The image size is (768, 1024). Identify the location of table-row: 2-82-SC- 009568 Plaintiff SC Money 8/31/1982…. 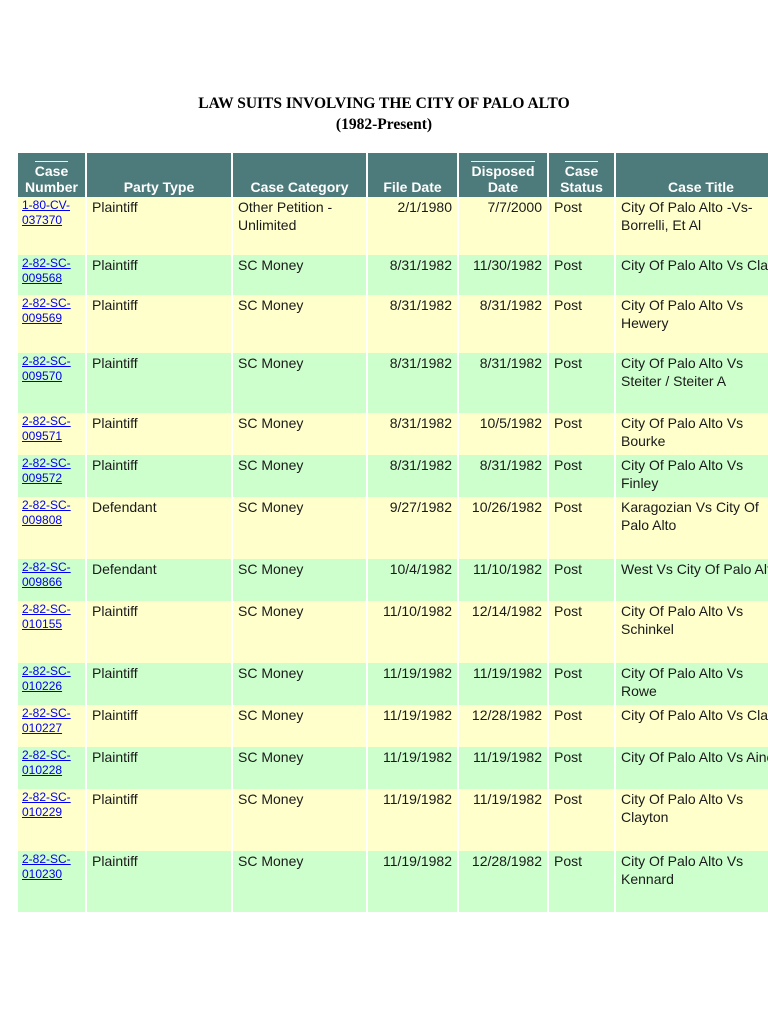
(393, 275).